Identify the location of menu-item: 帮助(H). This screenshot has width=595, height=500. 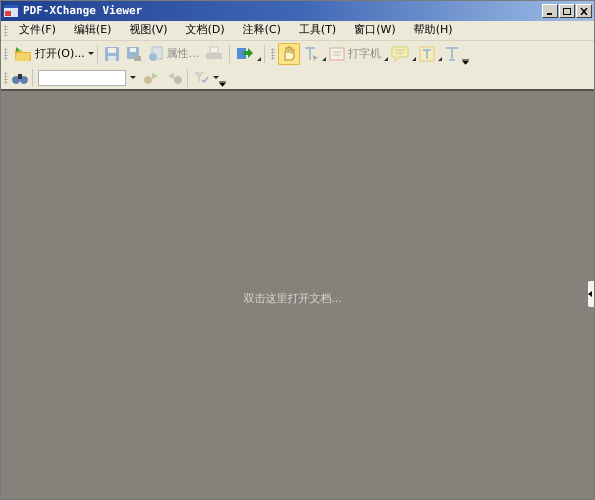
(433, 30).